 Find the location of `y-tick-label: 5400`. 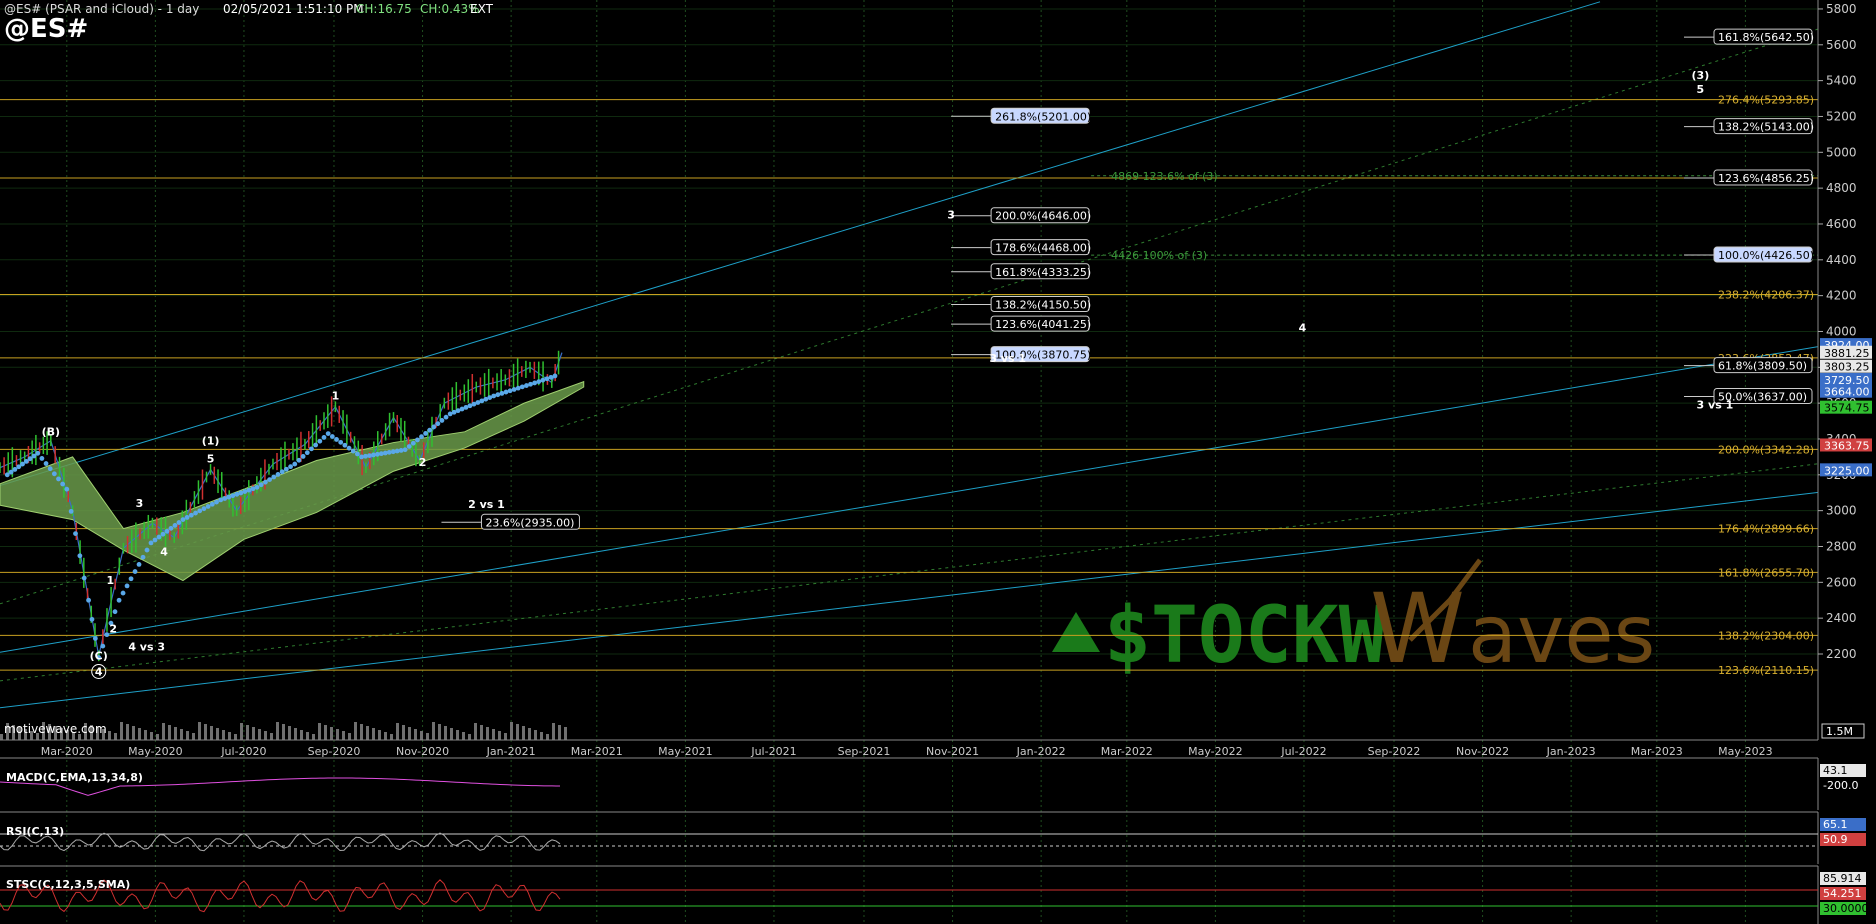

y-tick-label: 5400 is located at coordinates (1841, 81).